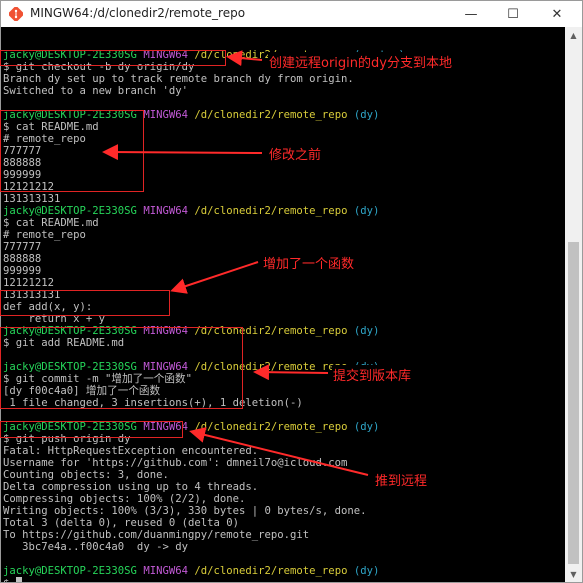 The height and width of the screenshot is (583, 583). What do you see at coordinates (113, 58) in the screenshot?
I see `checkout-highlight-box` at bounding box center [113, 58].